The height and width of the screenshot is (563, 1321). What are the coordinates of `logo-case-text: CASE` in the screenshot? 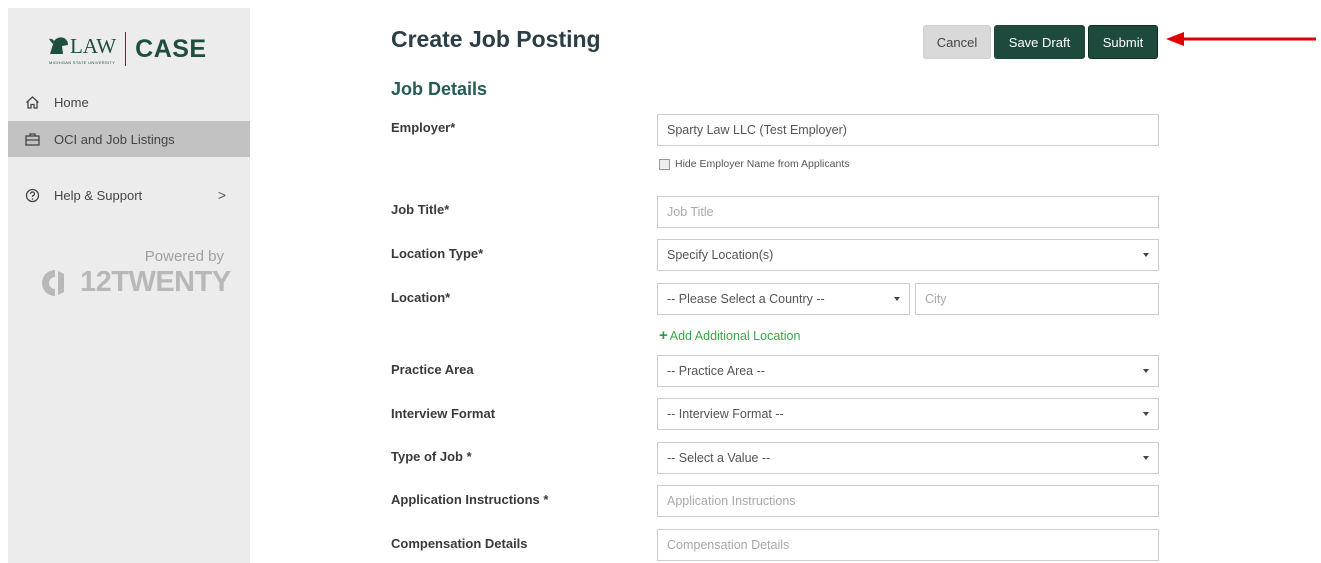 It's located at (171, 48).